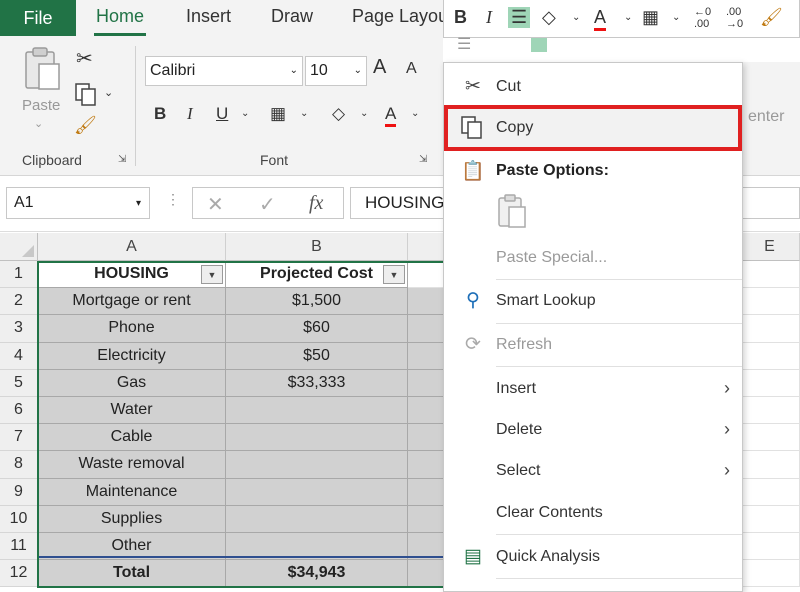 This screenshot has width=800, height=592. Describe the element at coordinates (317, 302) in the screenshot. I see `cell-b: $1,500` at that location.